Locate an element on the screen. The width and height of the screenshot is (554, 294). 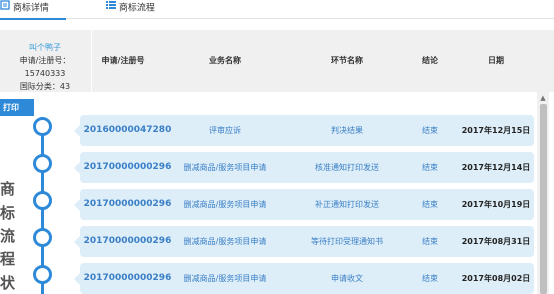
vertical-scrollbar: ▲ is located at coordinates (543, 193).